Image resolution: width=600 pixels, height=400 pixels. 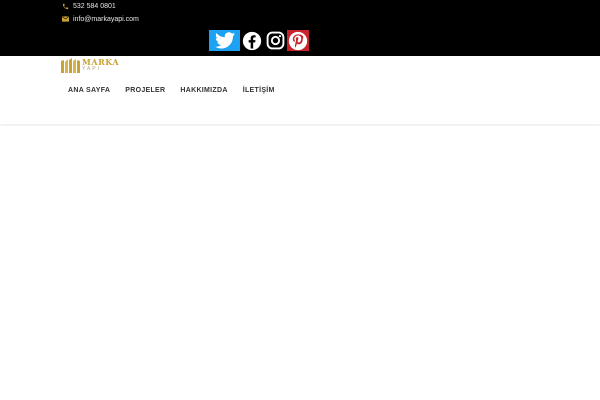 I want to click on pinterest-icon, so click(x=298, y=40).